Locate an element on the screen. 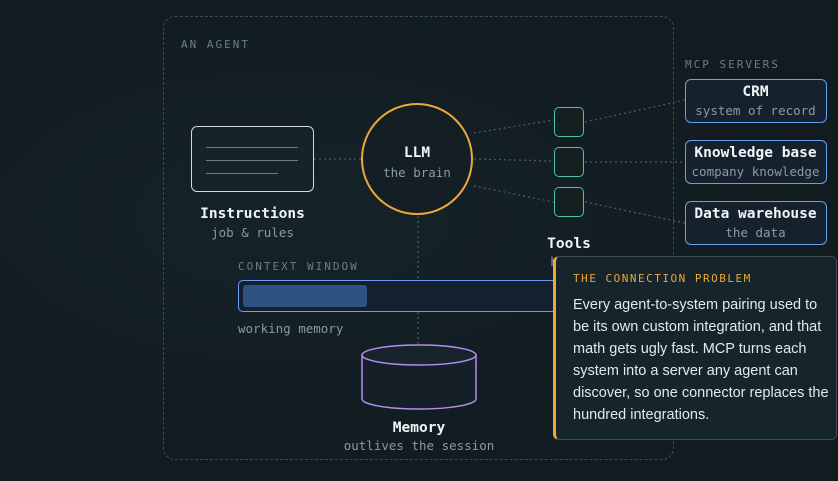 Image resolution: width=838 pixels, height=481 pixels. memory-title: Memory is located at coordinates (419, 428).